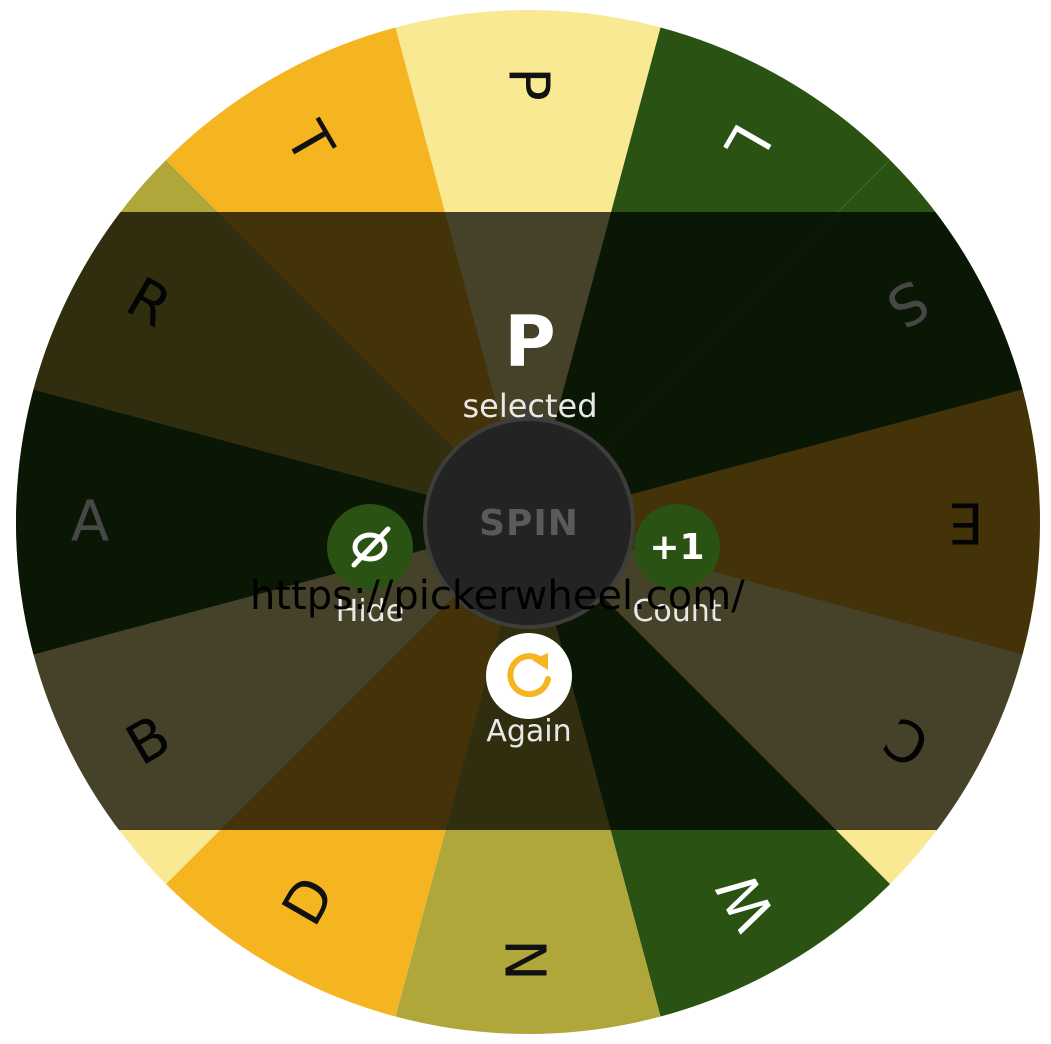 The image size is (1051, 1044). Describe the element at coordinates (530, 342) in the screenshot. I see `result-value: P` at that location.